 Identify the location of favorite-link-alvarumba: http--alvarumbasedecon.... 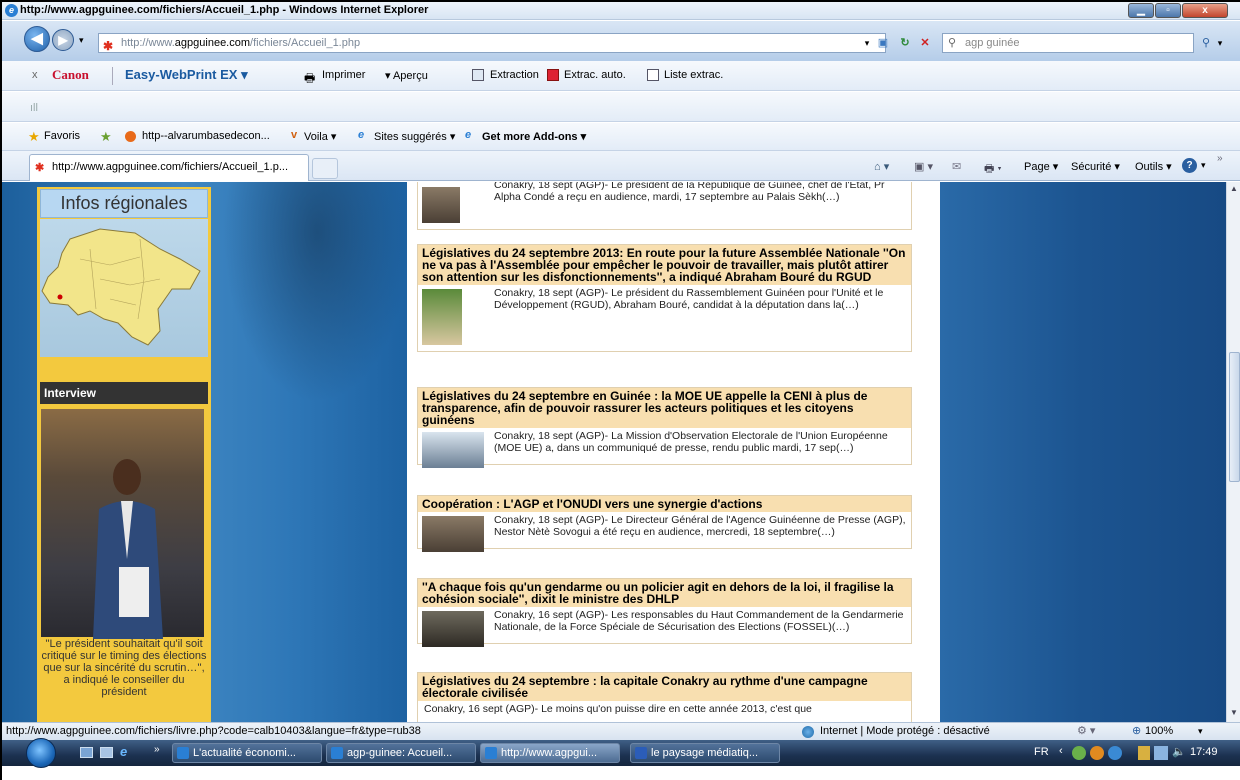
(206, 136).